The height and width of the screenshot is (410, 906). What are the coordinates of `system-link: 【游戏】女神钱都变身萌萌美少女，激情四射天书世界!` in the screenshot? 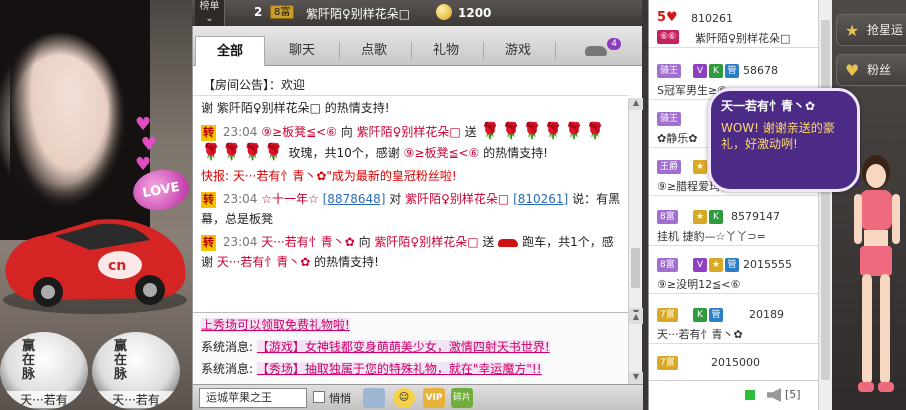 It's located at (403, 347).